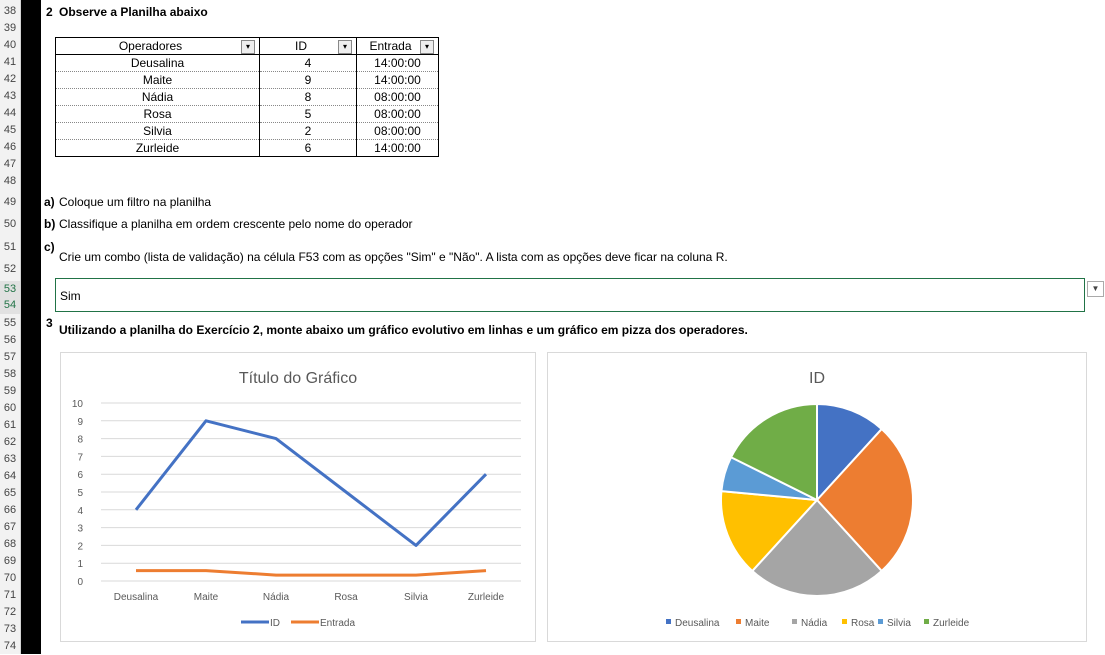  I want to click on row-header: 74, so click(10, 646).